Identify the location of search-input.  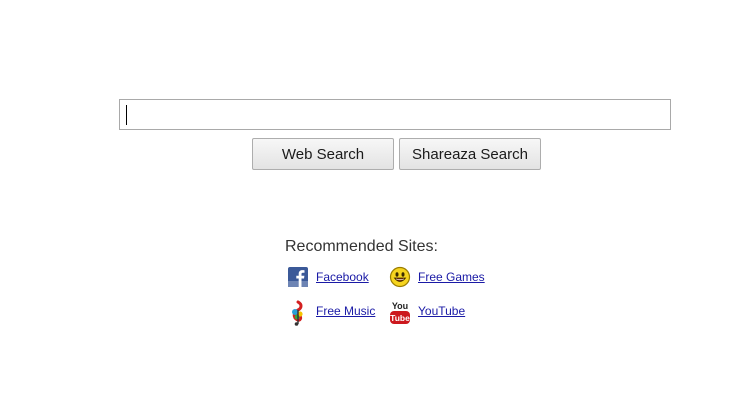
(395, 114).